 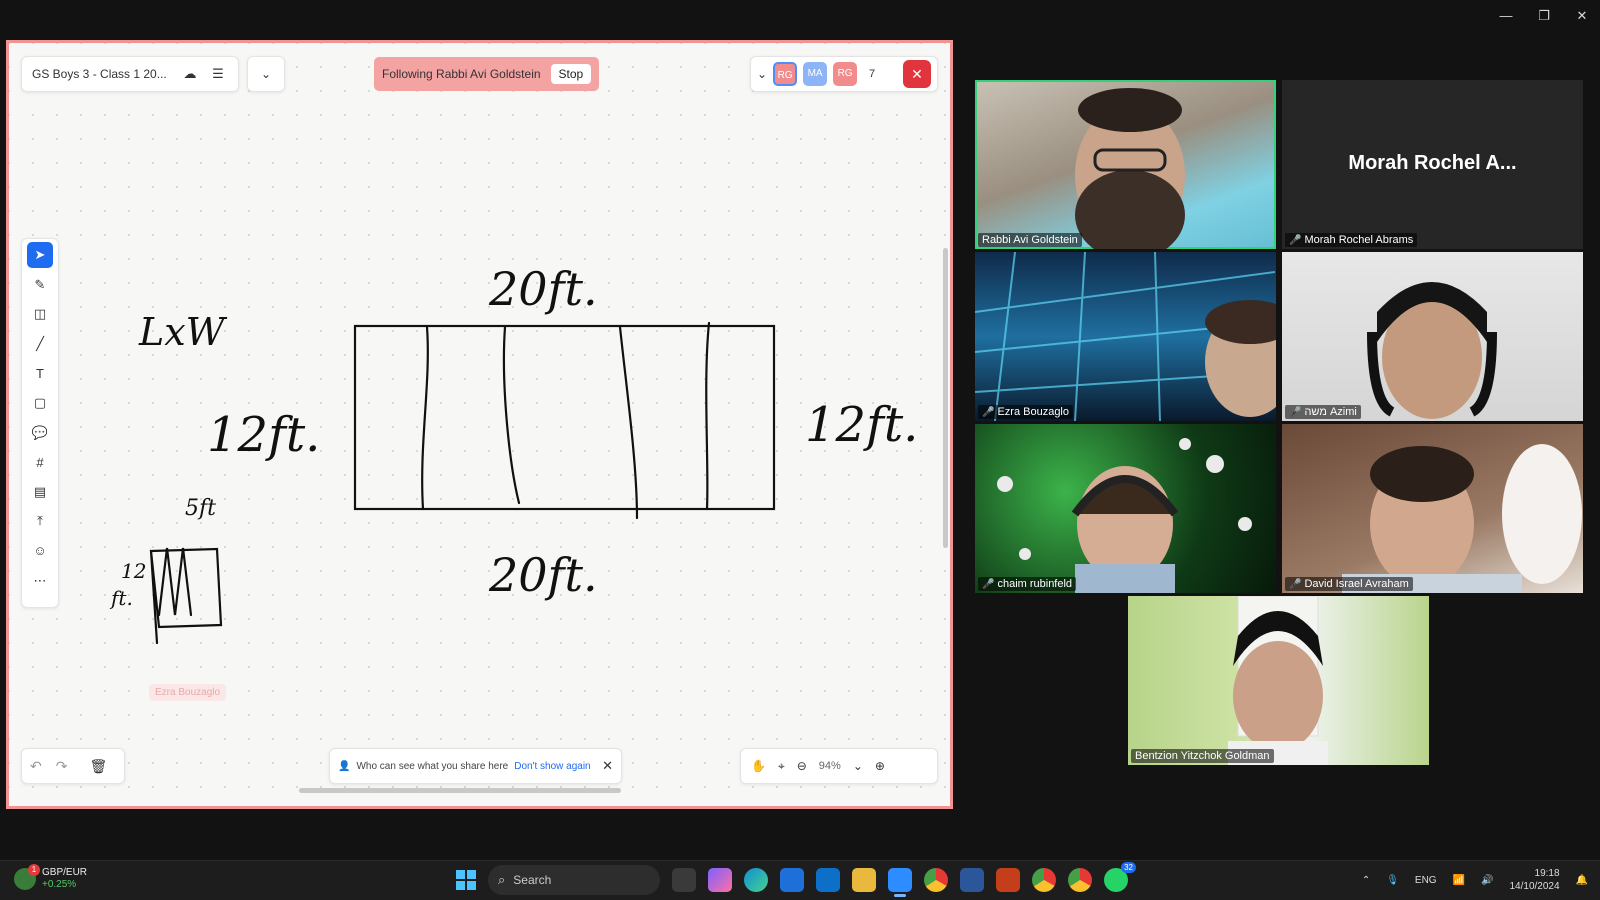 What do you see at coordinates (1426, 880) in the screenshot?
I see `language-indicator: ENG` at bounding box center [1426, 880].